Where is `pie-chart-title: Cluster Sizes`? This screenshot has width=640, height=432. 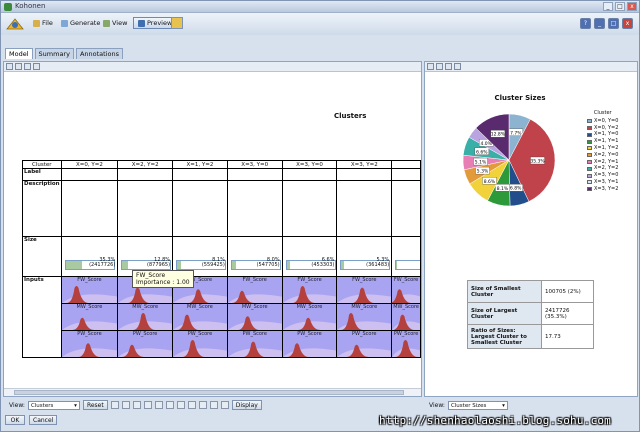 pie-chart-title: Cluster Sizes is located at coordinates (520, 98).